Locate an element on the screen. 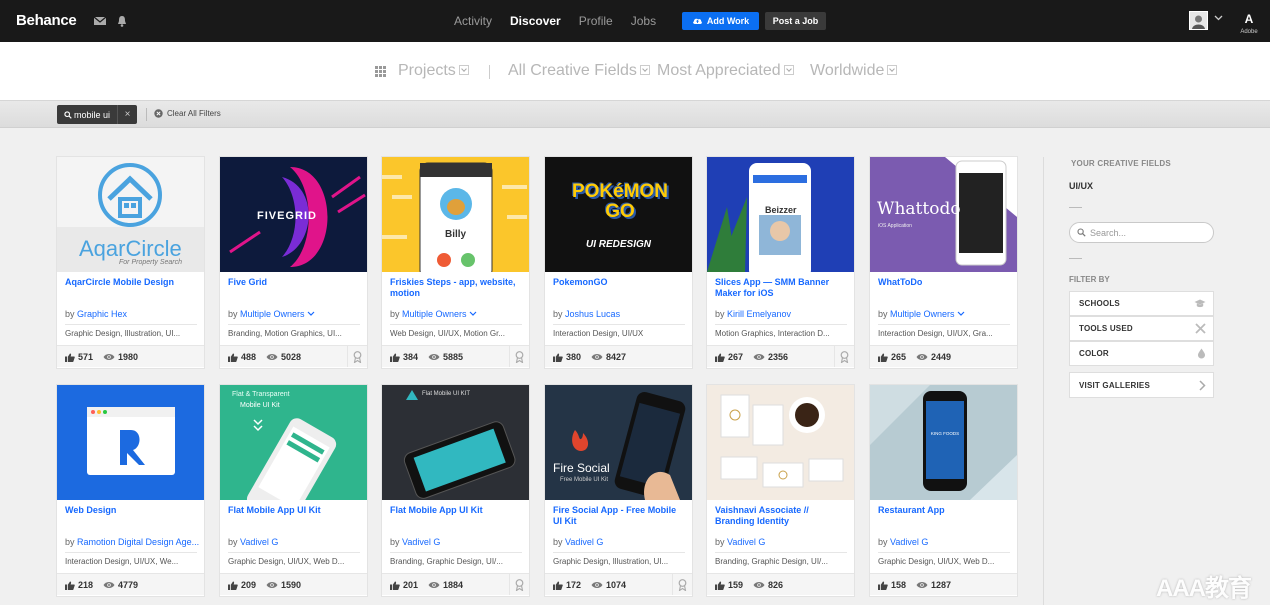 The width and height of the screenshot is (1270, 605). remove-tag-button: × is located at coordinates (127, 114).